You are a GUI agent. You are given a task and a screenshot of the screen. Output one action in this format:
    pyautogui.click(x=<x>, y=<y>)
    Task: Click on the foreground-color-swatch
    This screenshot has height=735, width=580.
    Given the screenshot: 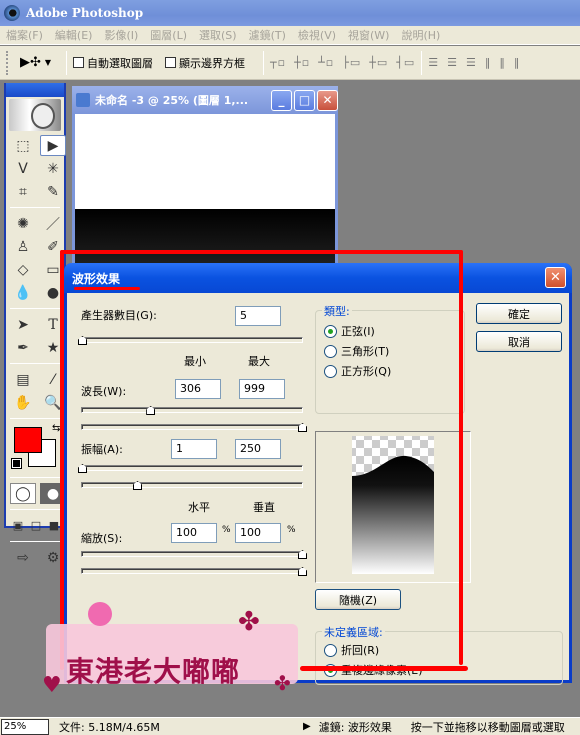 What is the action you would take?
    pyautogui.click(x=28, y=440)
    